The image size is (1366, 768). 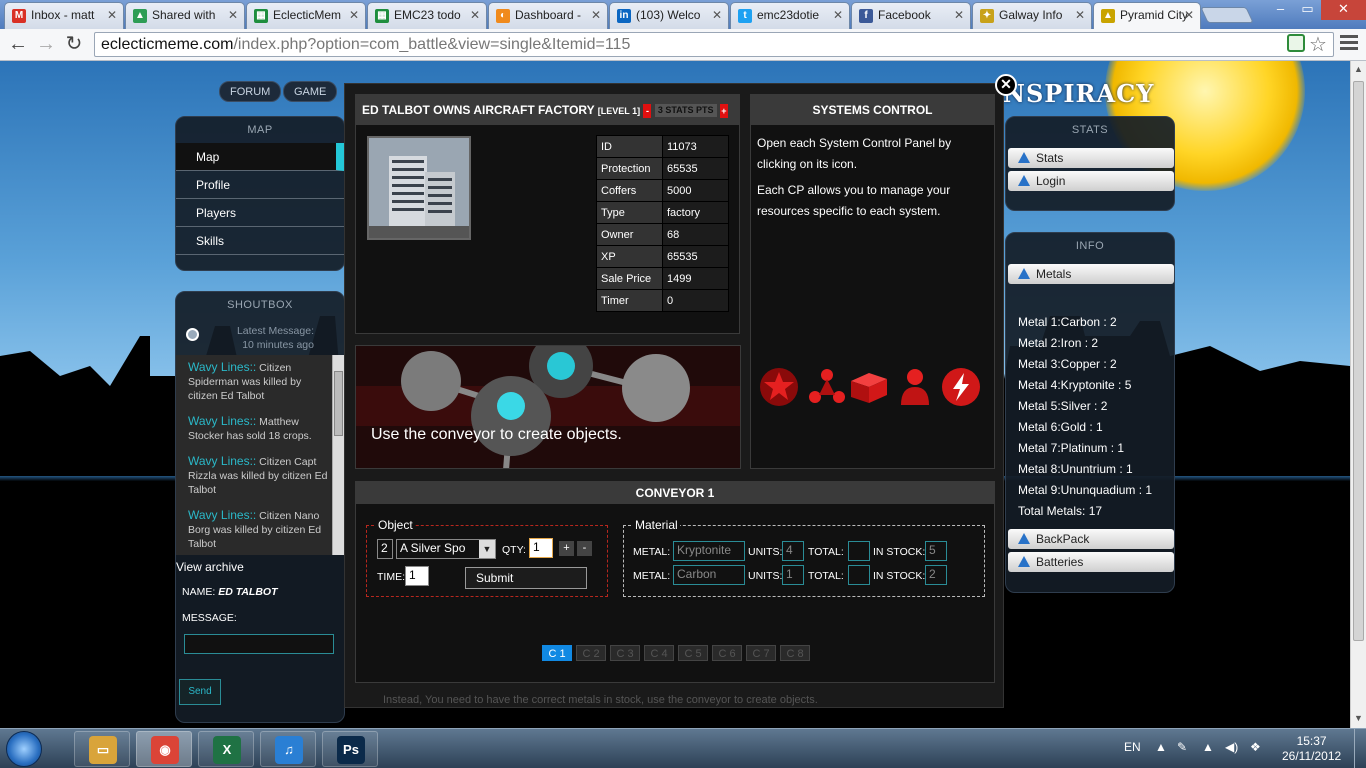 What do you see at coordinates (591, 653) in the screenshot?
I see `tab-conveyor-2: C 2` at bounding box center [591, 653].